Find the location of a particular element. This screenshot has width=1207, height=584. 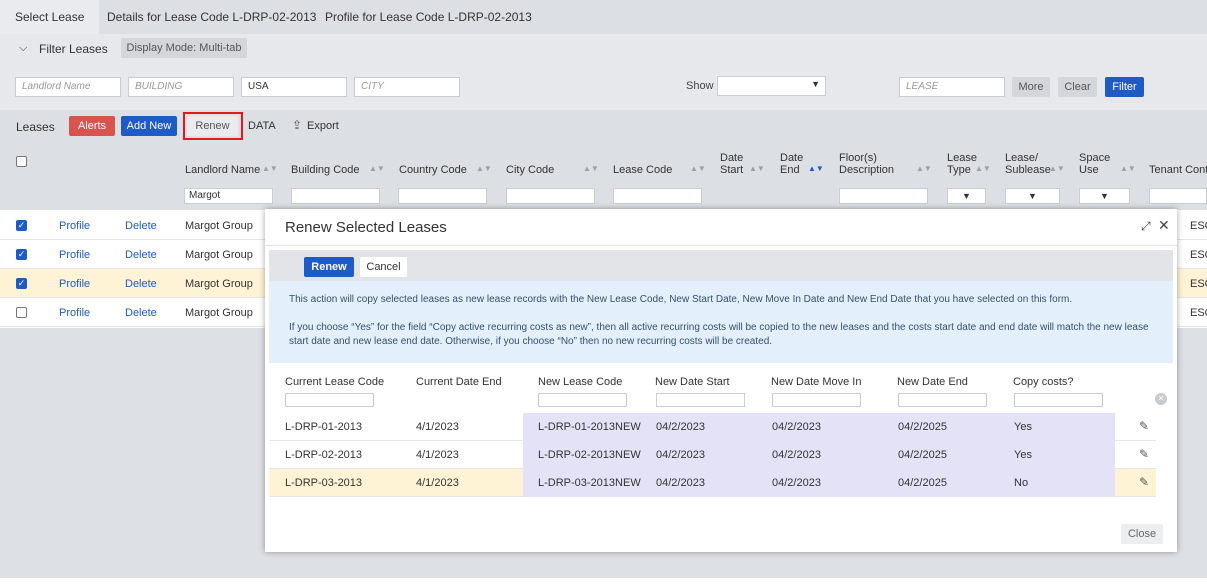

export-icon: ⇪ is located at coordinates (297, 125).